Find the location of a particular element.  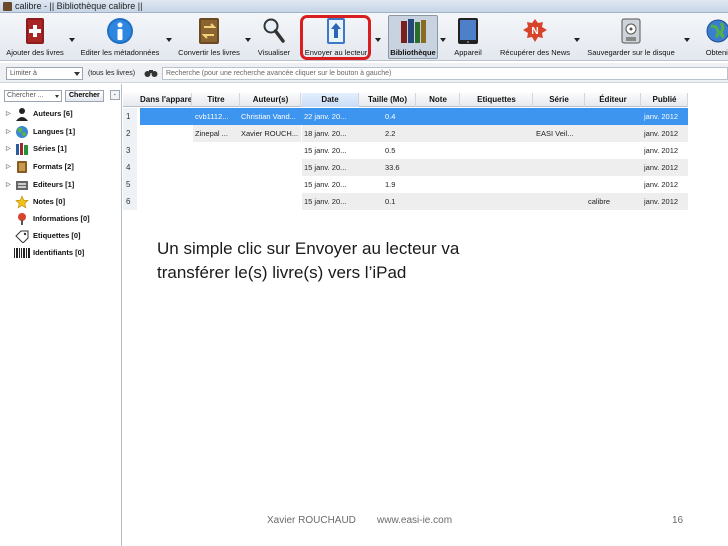

column-header-tags: Etiquettes is located at coordinates (497, 100).